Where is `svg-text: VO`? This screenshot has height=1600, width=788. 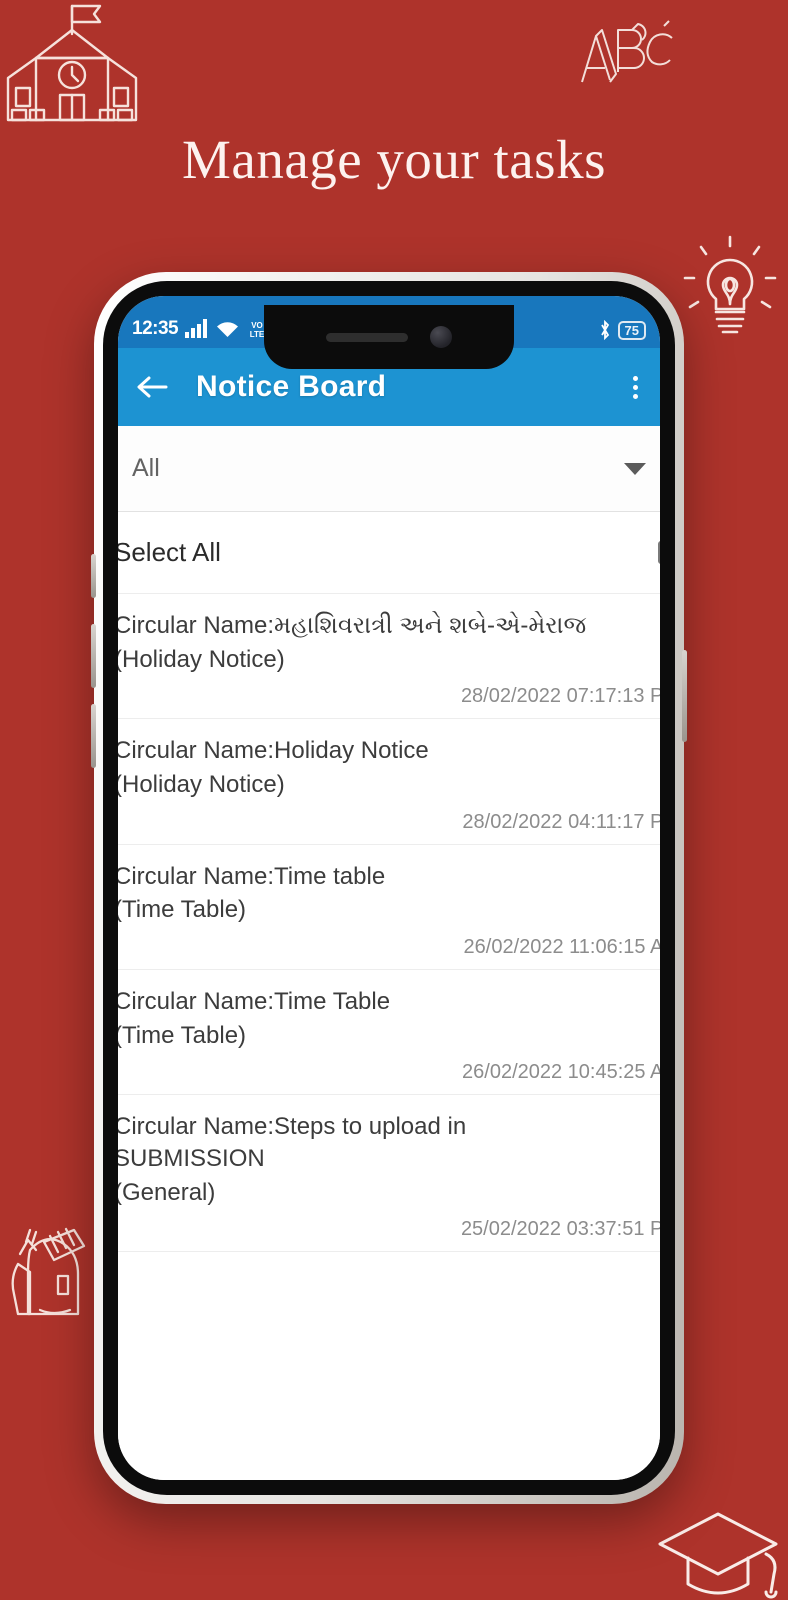
svg-text: VO is located at coordinates (257, 325).